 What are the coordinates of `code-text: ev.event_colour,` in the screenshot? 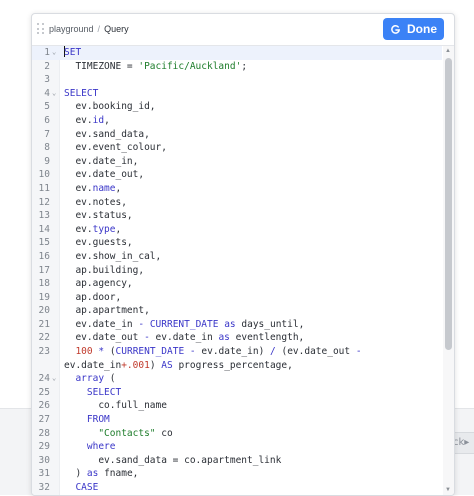 It's located at (115, 148).